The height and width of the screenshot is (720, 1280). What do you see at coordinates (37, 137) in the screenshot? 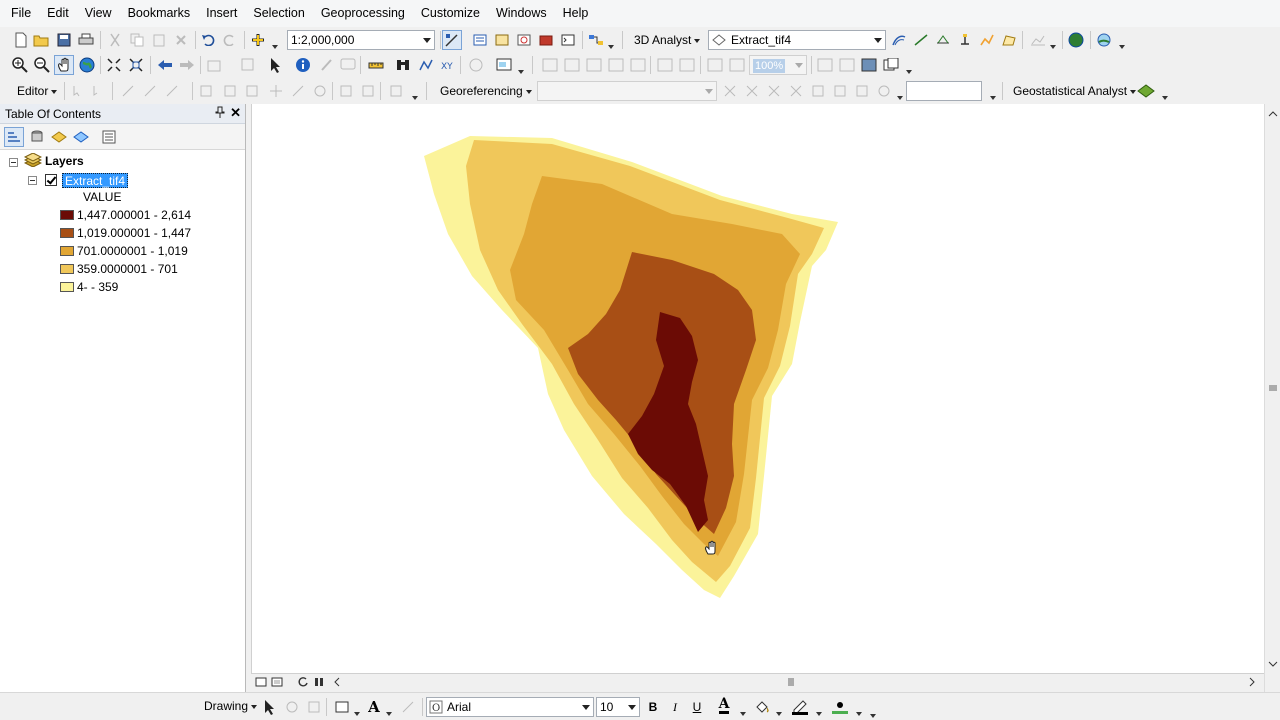
I see `list-by-source-icon` at bounding box center [37, 137].